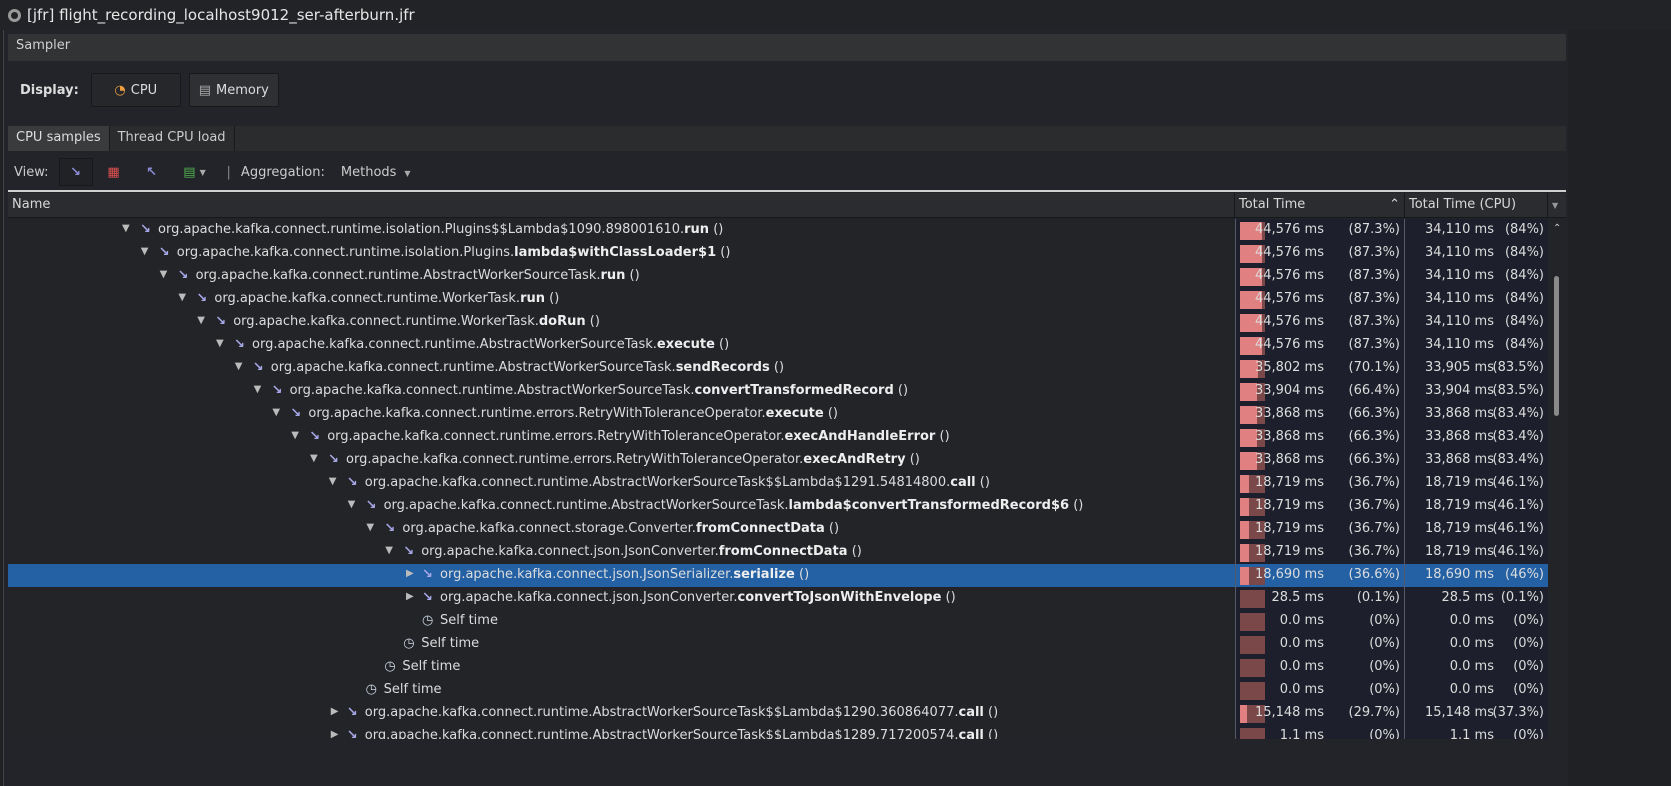  I want to click on clock-icon: ◷, so click(428, 620).